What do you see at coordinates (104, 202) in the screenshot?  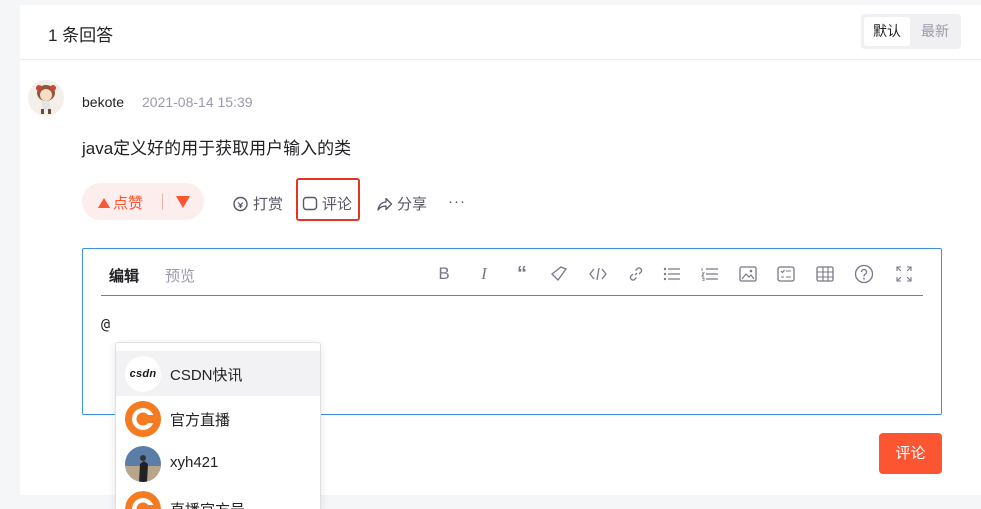 I see `arrow-up-icon` at bounding box center [104, 202].